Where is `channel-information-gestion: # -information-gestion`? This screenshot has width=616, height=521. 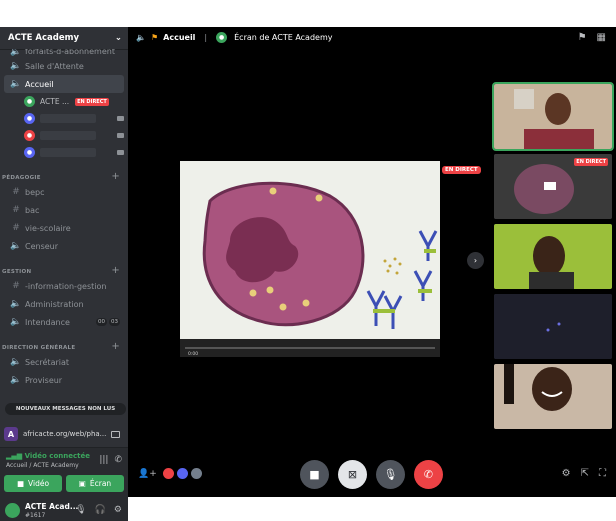
channel-information-gestion: # -information-gestion is located at coordinates (64, 286).